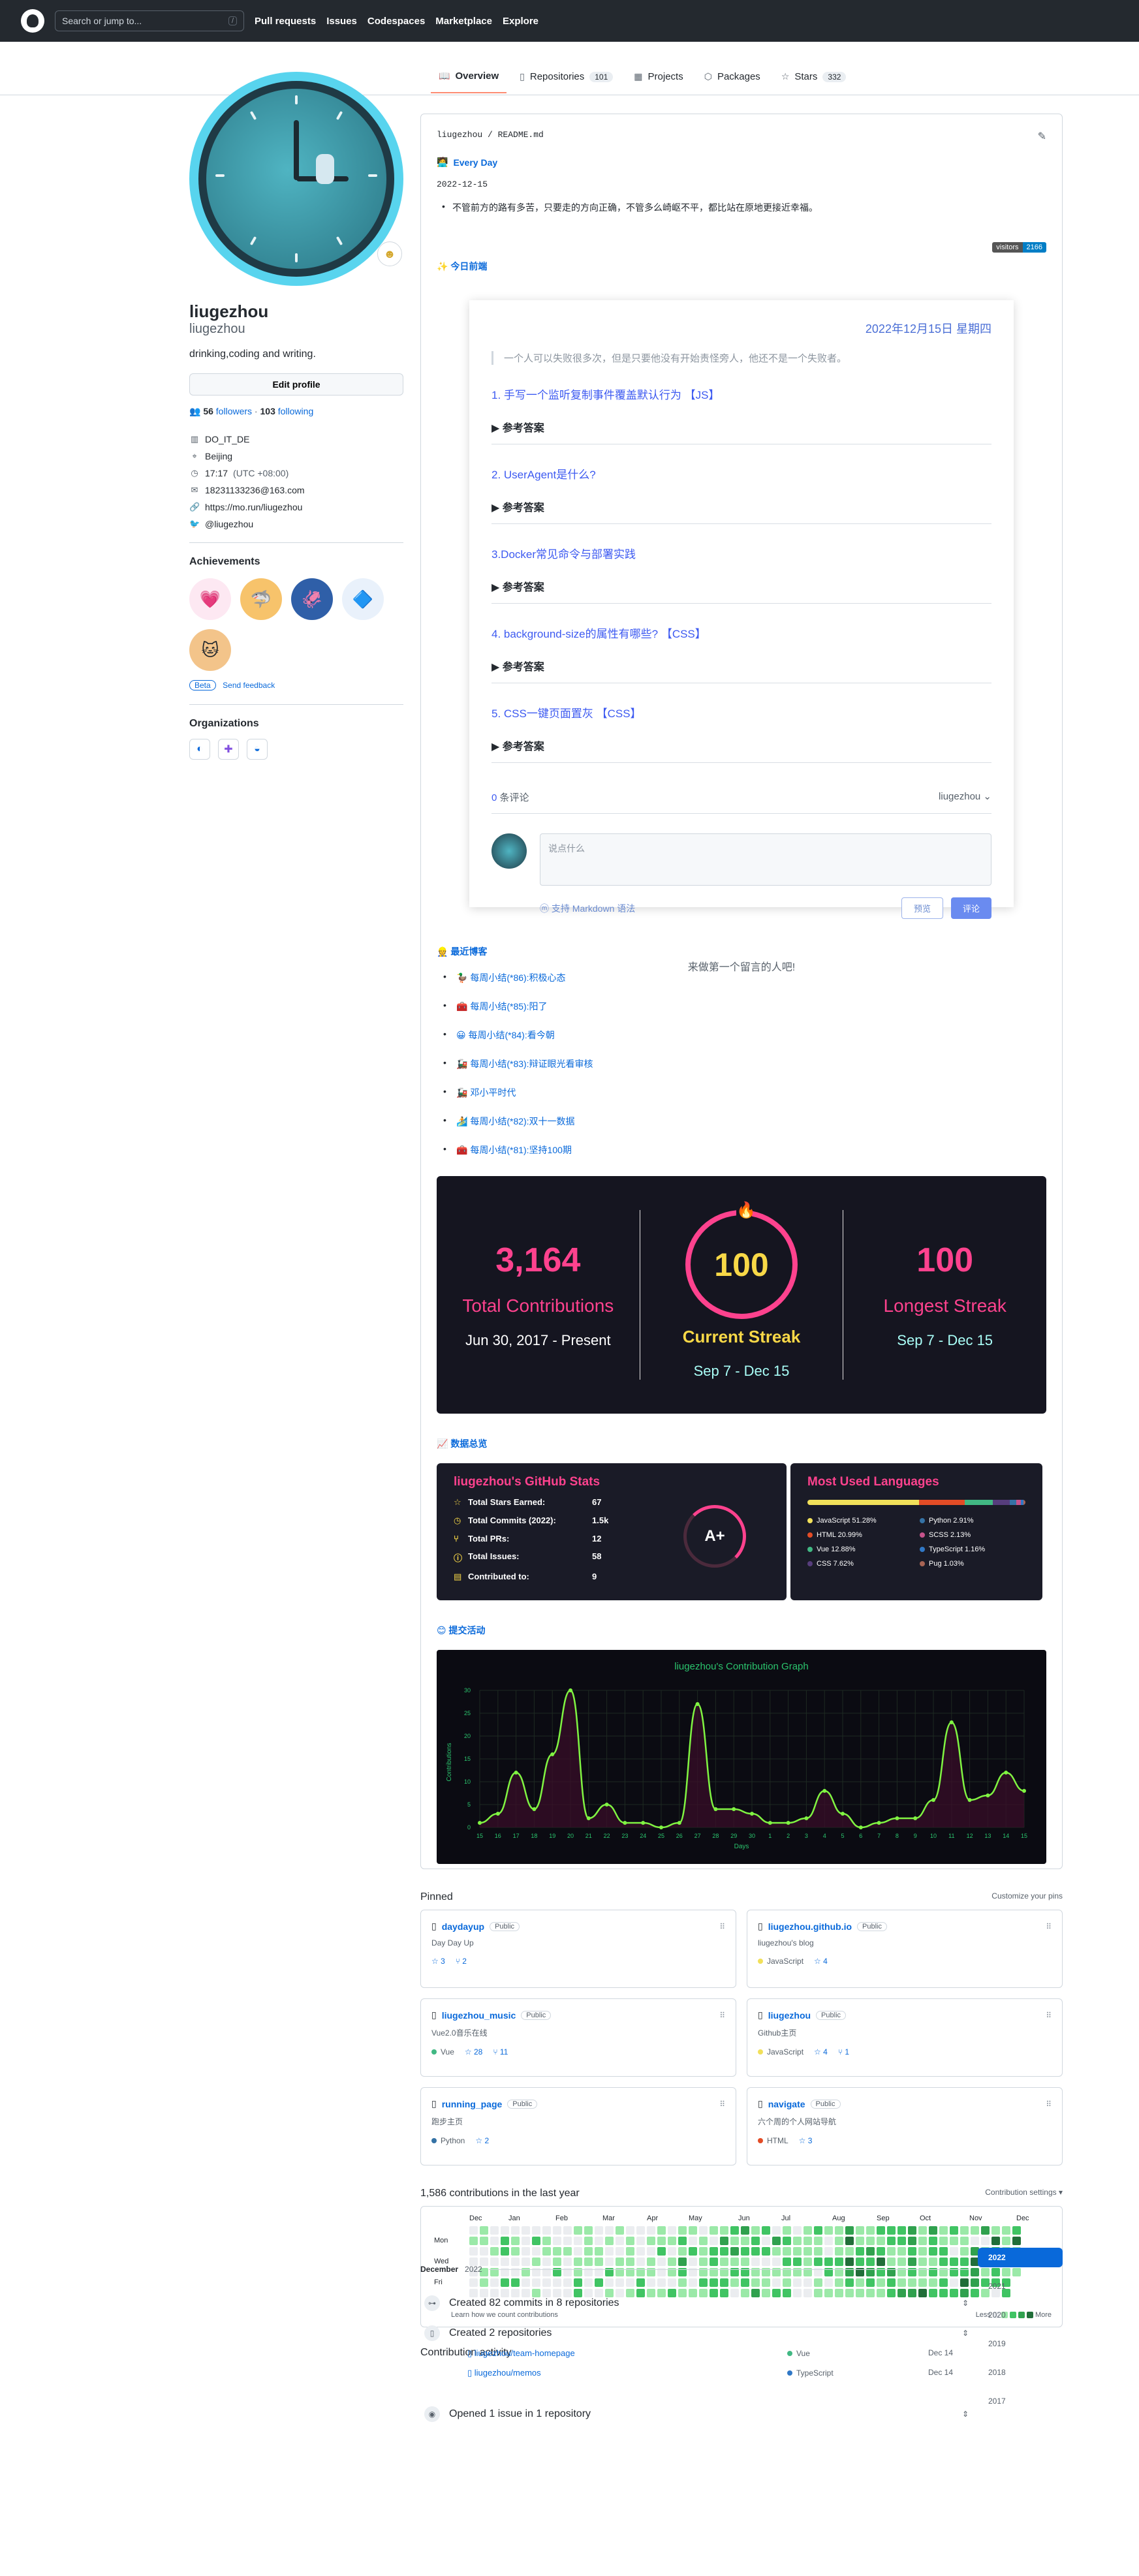 The width and height of the screenshot is (1139, 2576). What do you see at coordinates (971, 908) in the screenshot?
I see `submit-comment-button: 评论` at bounding box center [971, 908].